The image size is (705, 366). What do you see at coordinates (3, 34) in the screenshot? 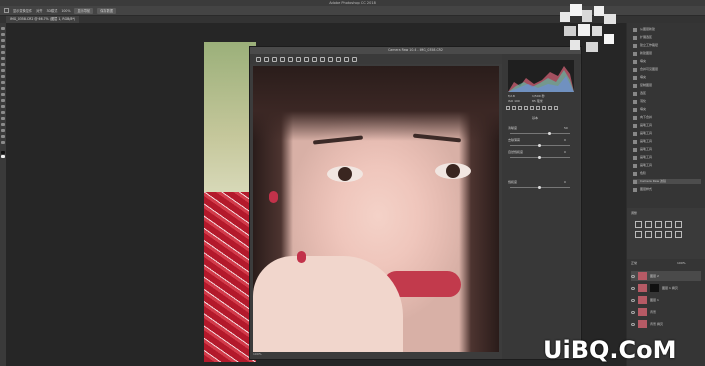
I see `marquee-tool-icon` at bounding box center [3, 34].